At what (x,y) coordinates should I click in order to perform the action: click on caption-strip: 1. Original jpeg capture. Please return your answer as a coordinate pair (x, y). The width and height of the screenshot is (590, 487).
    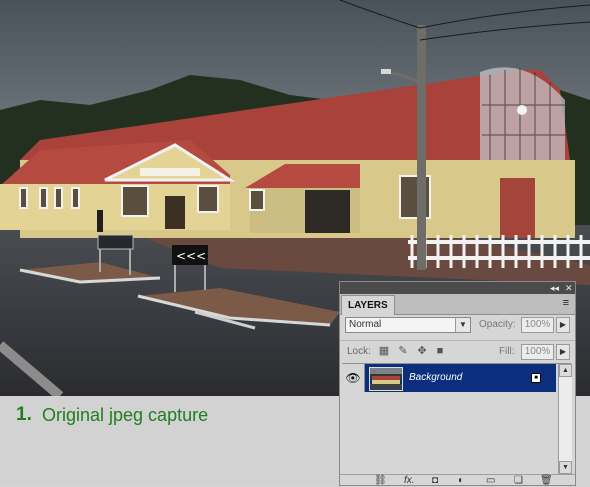
    Looking at the image, I should click on (170, 441).